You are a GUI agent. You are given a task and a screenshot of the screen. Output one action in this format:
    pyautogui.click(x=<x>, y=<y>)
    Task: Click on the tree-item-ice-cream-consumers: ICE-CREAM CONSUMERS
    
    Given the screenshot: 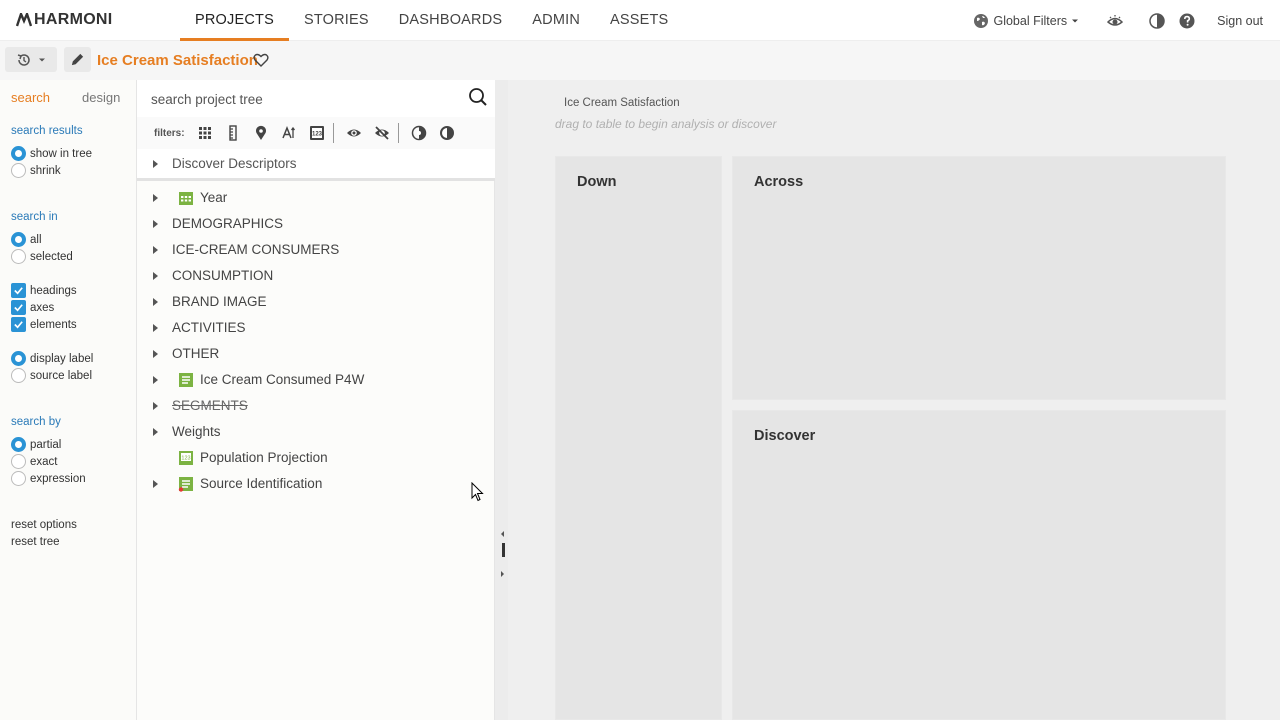 What is the action you would take?
    pyautogui.click(x=316, y=250)
    